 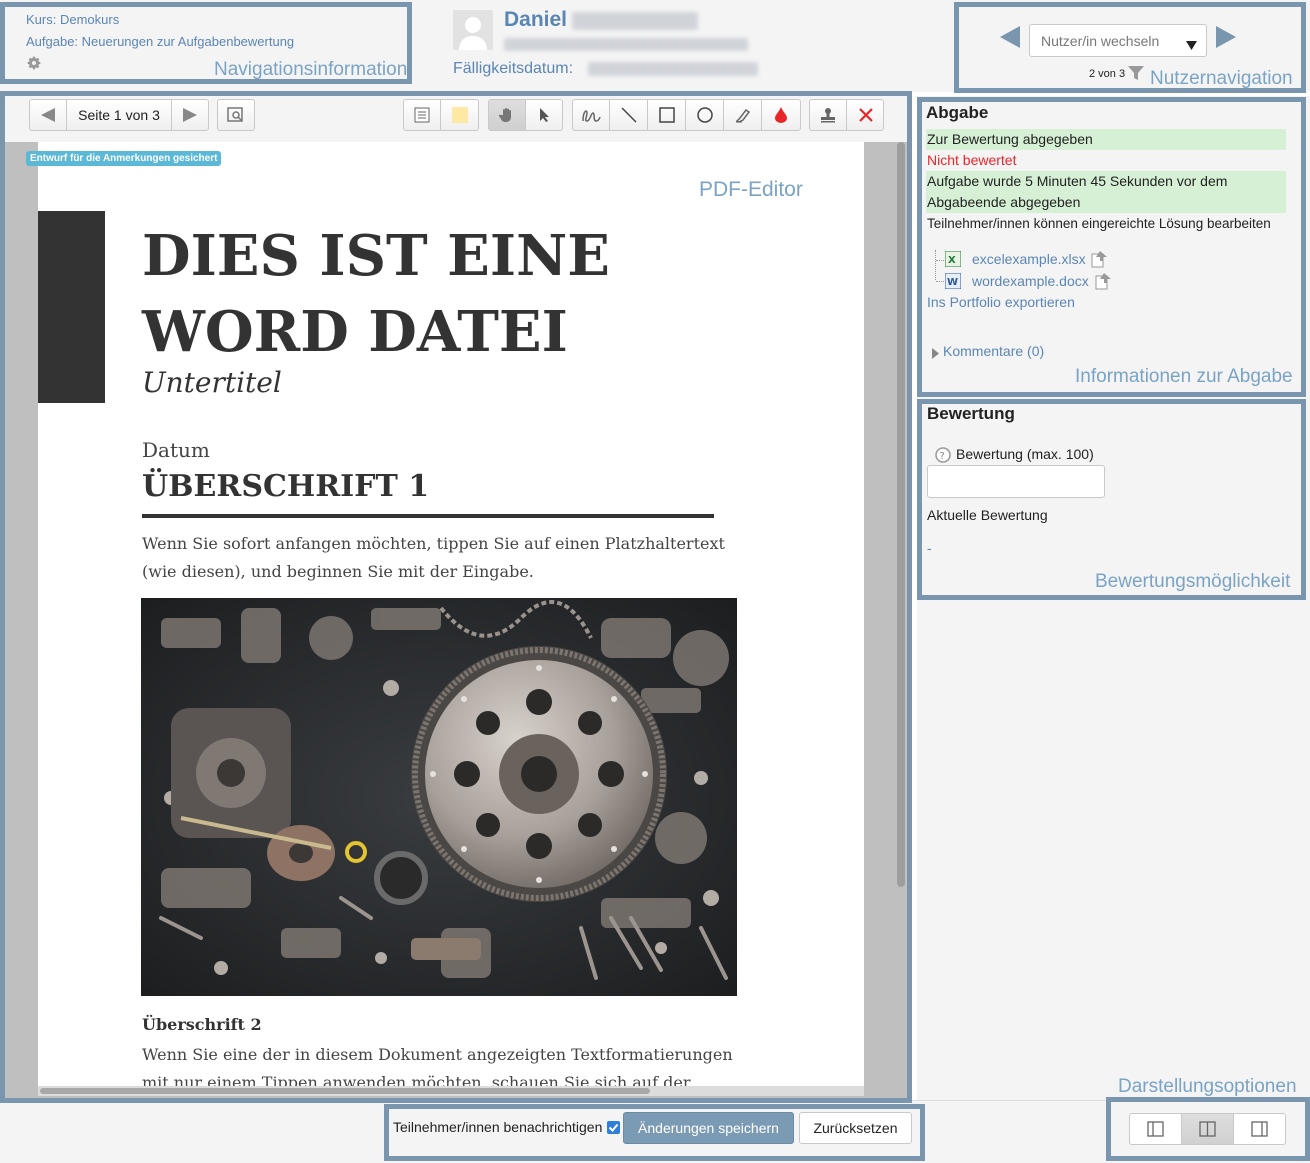 I want to click on svg-text: W, so click(x=952, y=282).